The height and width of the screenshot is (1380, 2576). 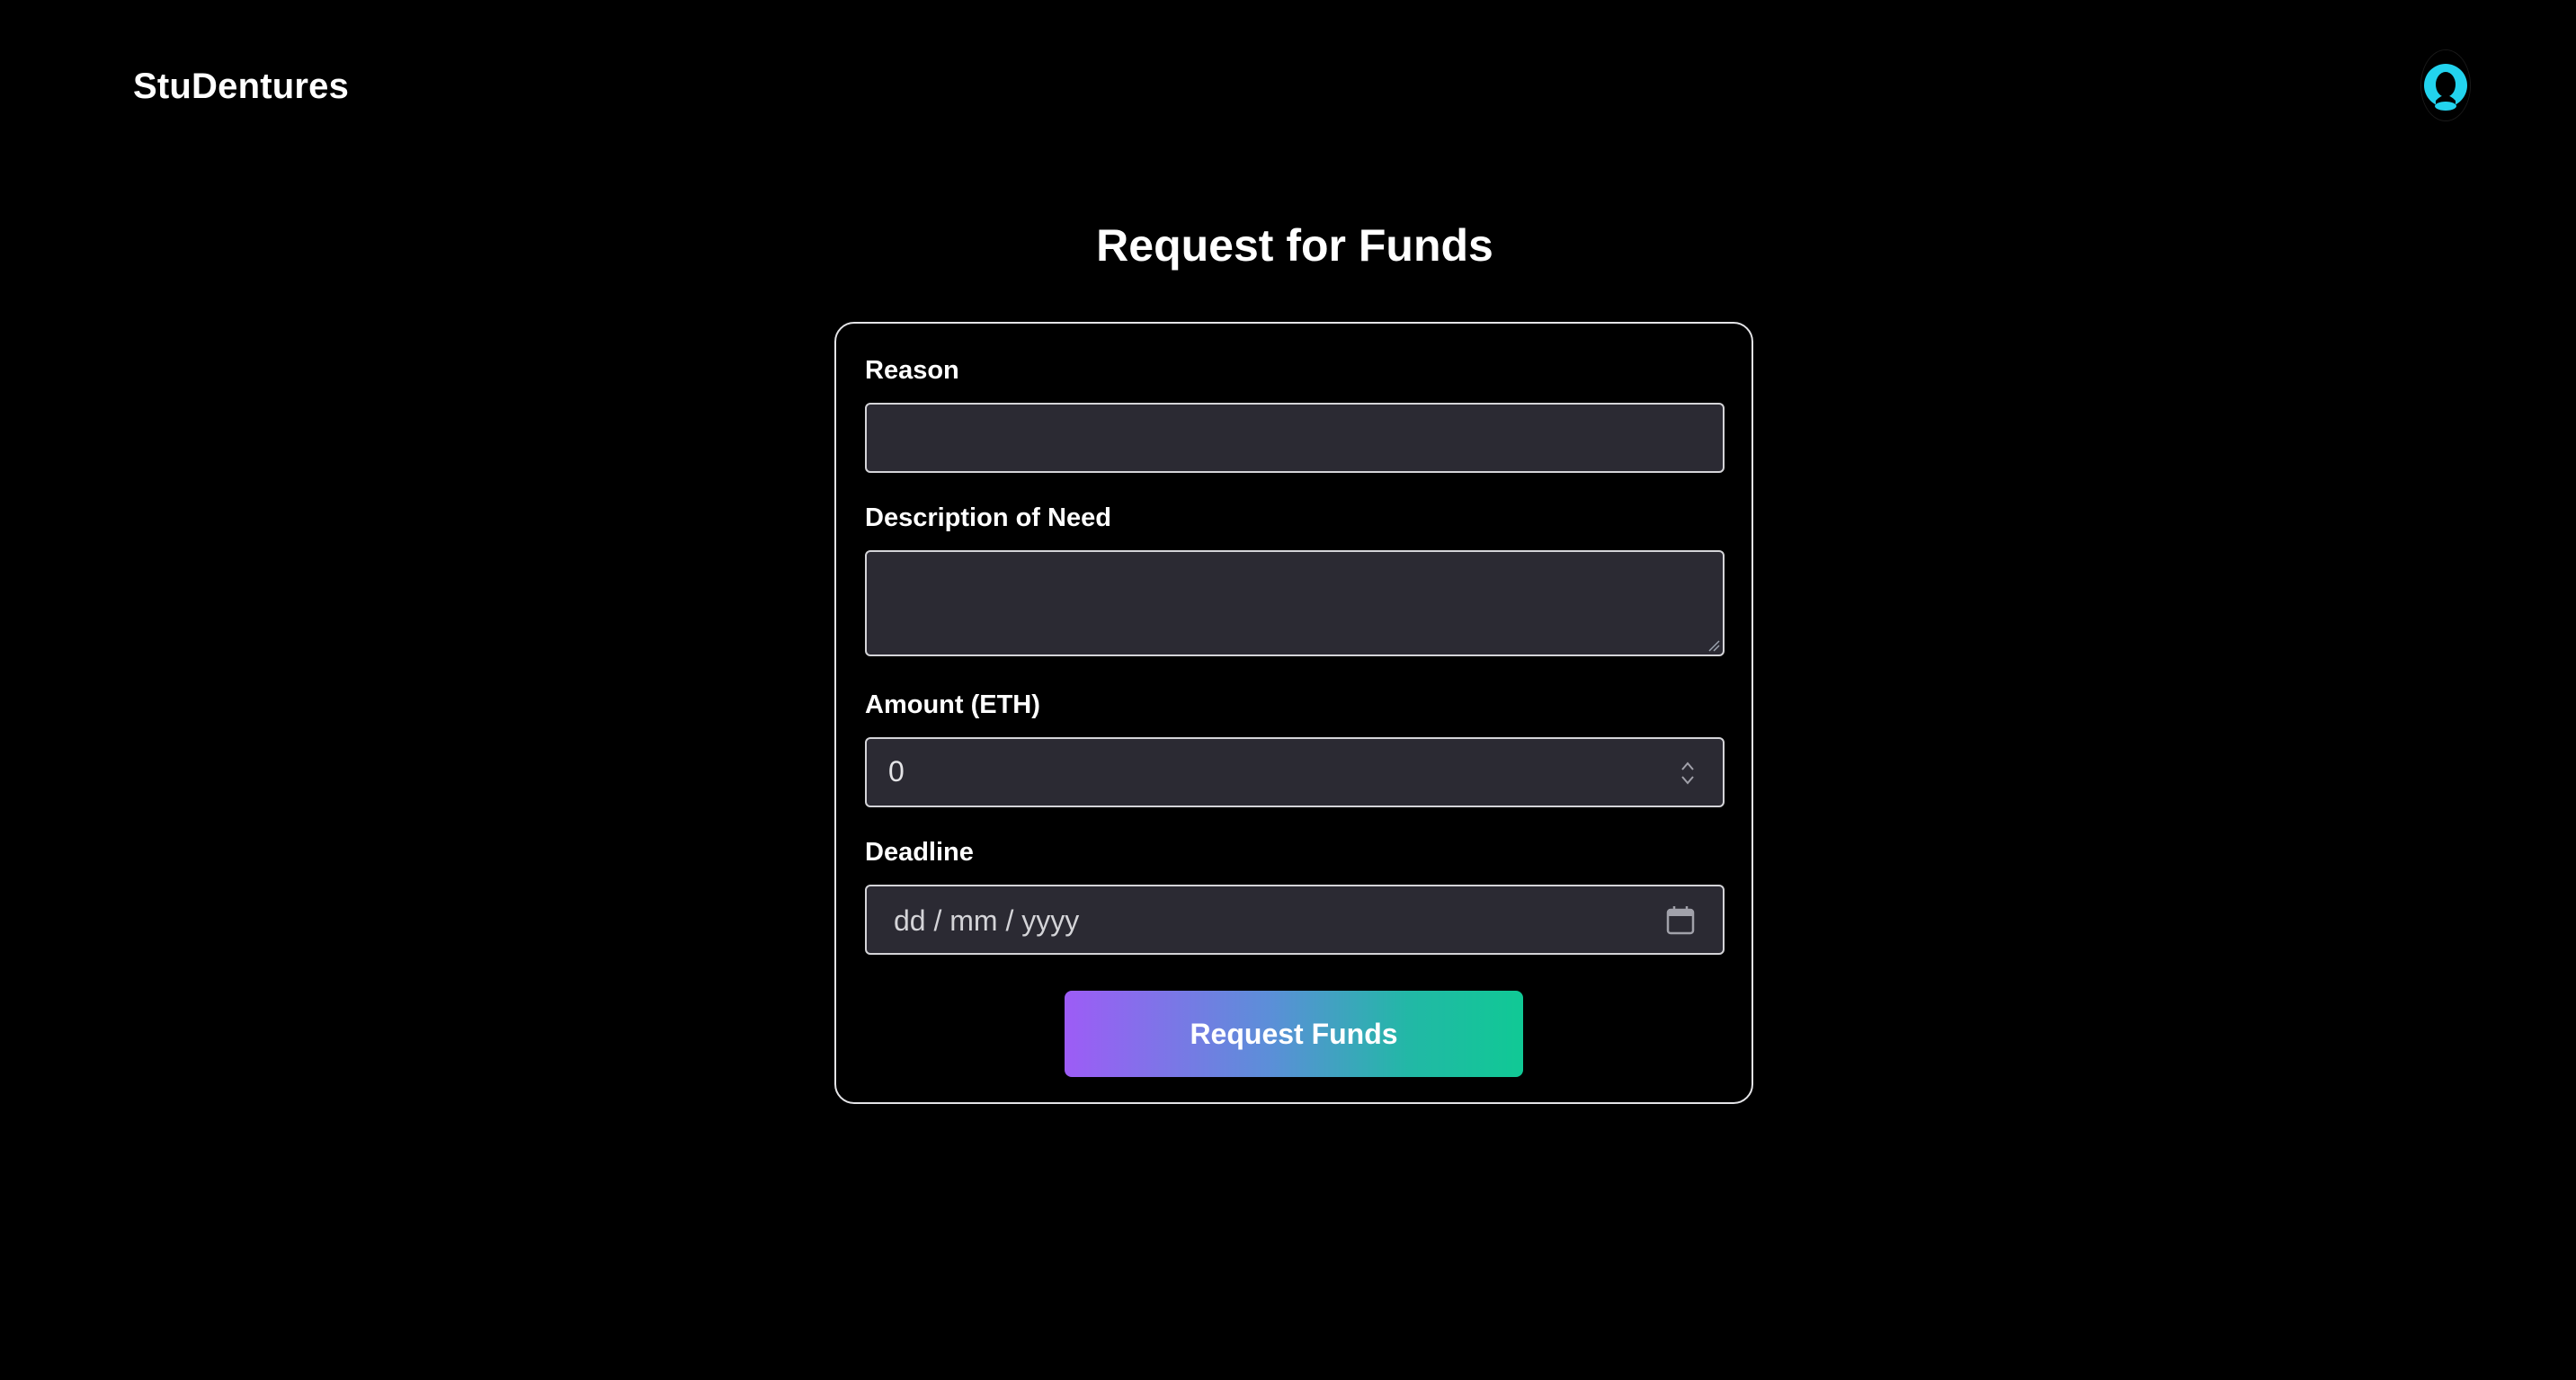 I want to click on spinner-arrows-icon, so click(x=1688, y=773).